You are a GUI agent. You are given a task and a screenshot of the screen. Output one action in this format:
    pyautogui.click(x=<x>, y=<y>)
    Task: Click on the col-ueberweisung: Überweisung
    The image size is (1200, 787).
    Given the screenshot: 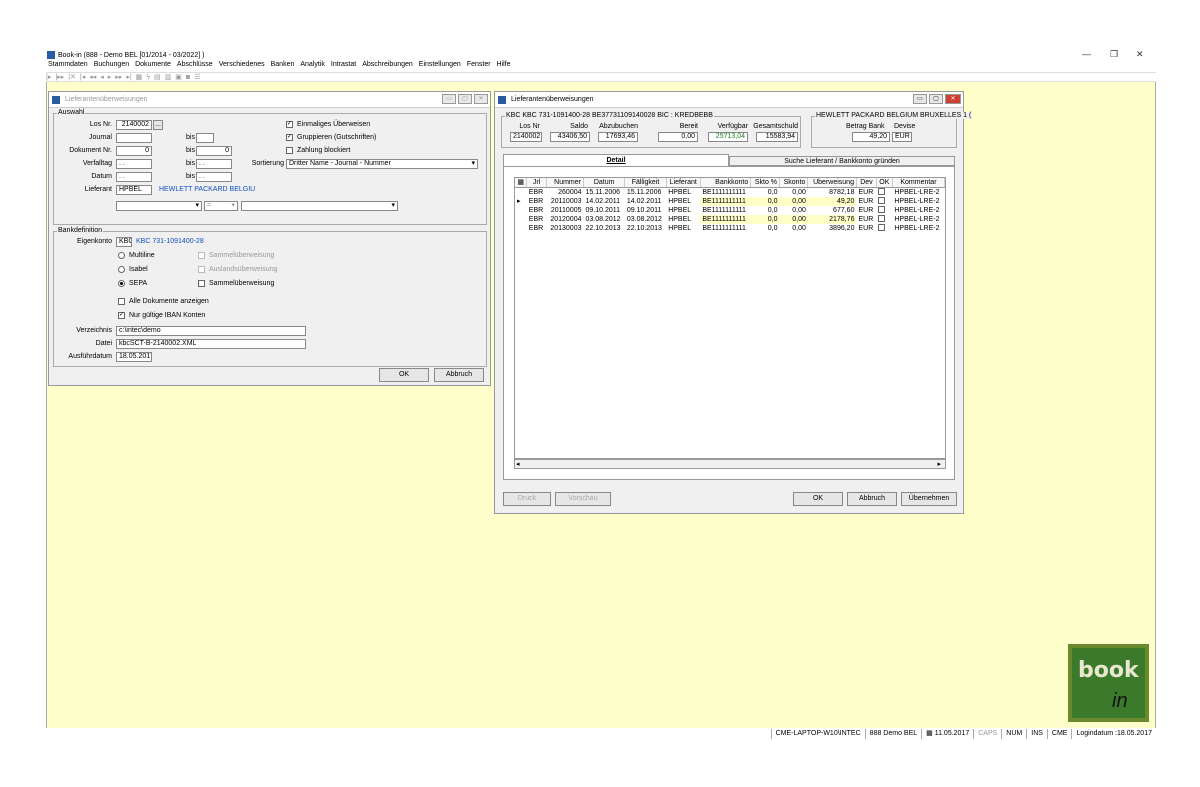 What is the action you would take?
    pyautogui.click(x=832, y=183)
    